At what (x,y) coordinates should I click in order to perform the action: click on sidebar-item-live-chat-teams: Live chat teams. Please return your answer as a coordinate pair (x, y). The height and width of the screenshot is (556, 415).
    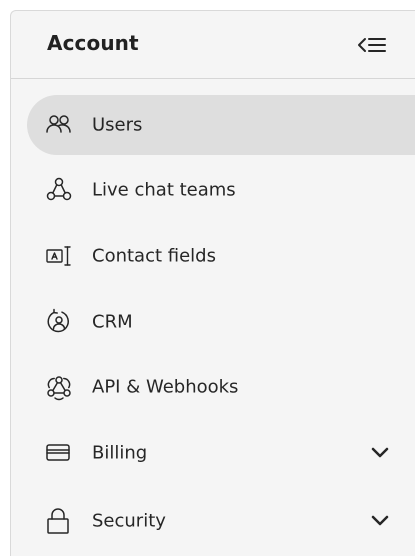
    Looking at the image, I should click on (221, 190).